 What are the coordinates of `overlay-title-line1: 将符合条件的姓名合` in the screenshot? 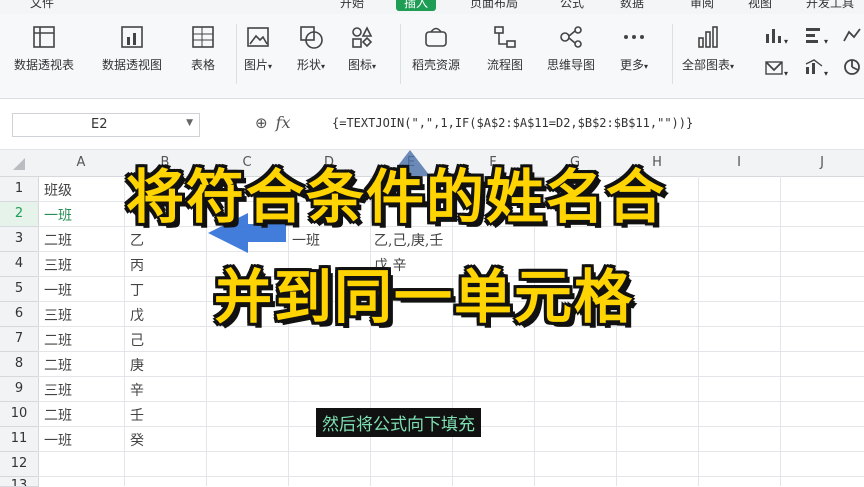 It's located at (395, 197).